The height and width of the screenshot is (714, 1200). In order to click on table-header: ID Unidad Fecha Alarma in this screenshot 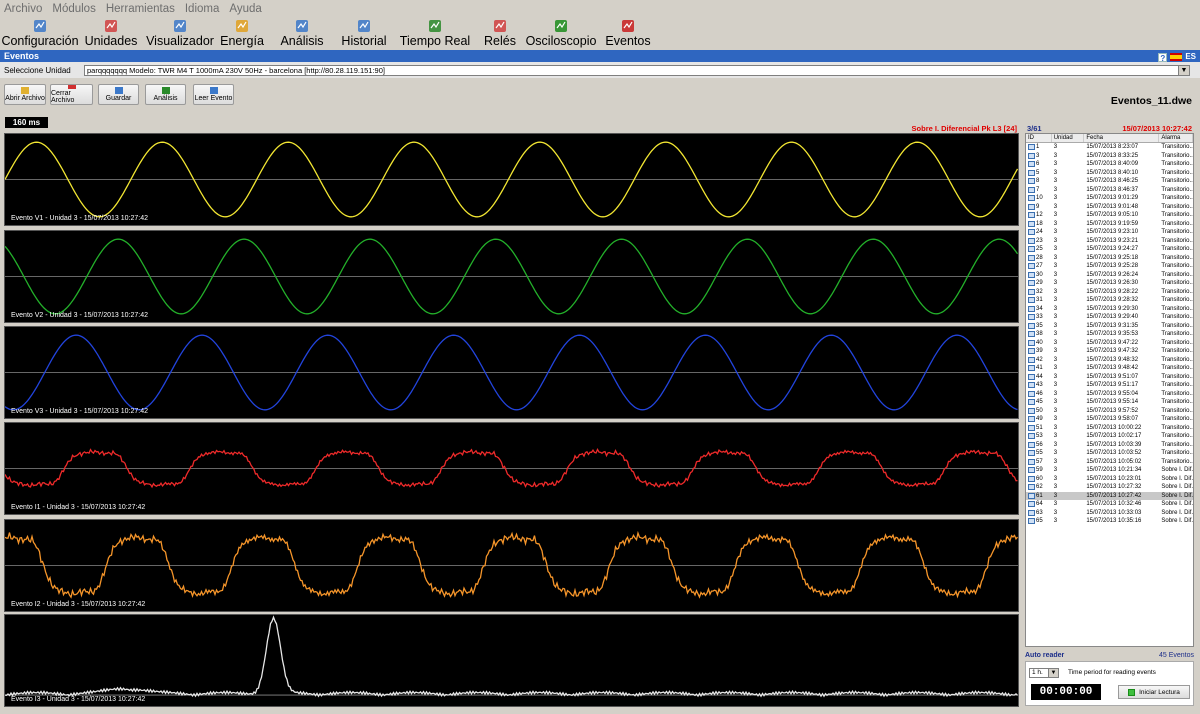, I will do `click(1109, 138)`.